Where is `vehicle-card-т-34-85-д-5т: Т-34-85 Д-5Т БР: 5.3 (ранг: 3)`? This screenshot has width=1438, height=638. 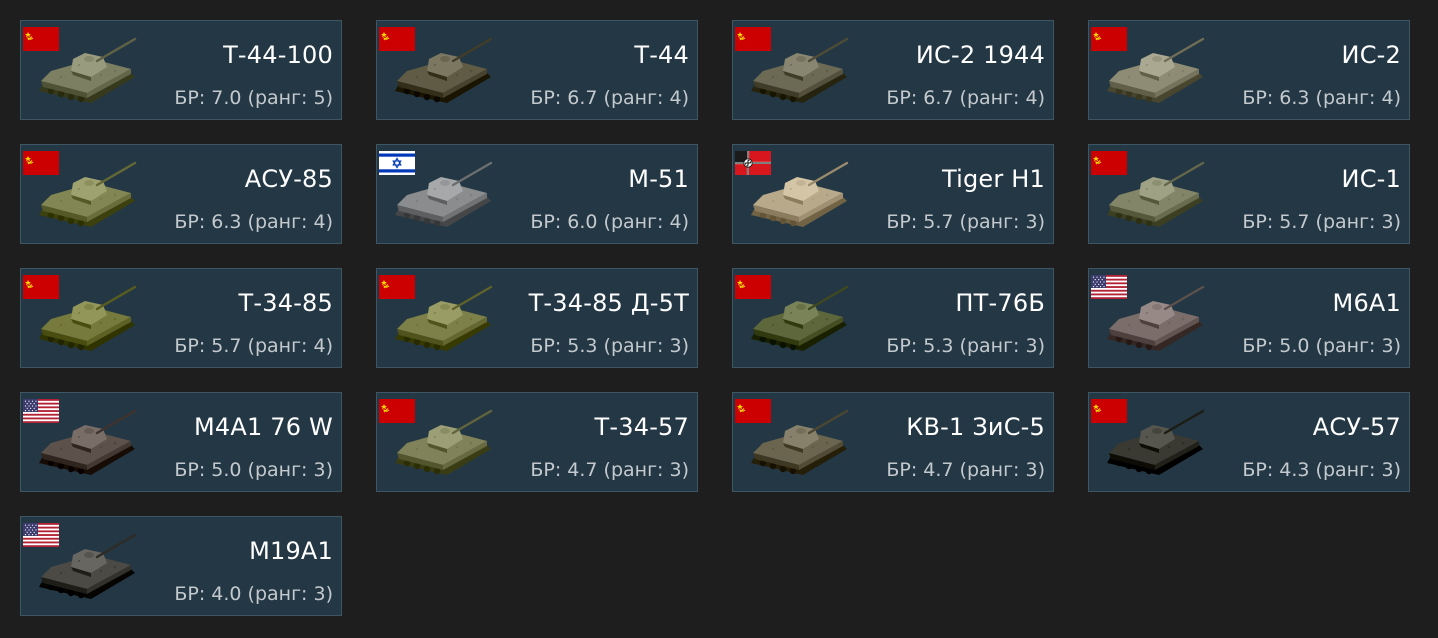
vehicle-card-т-34-85-д-5т: Т-34-85 Д-5Т БР: 5.3 (ранг: 3) is located at coordinates (537, 318).